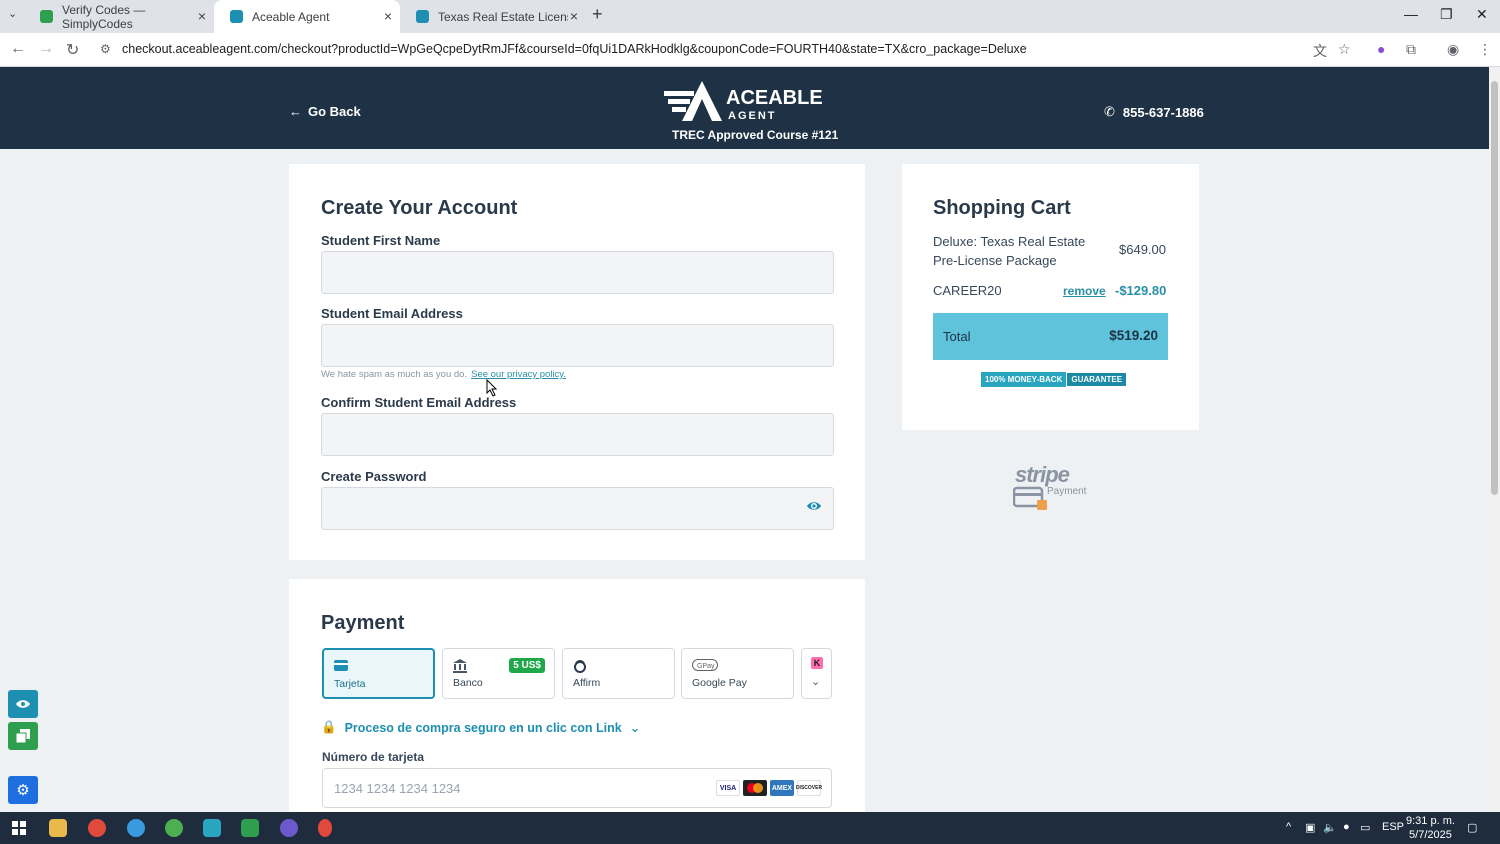 This screenshot has width=1500, height=844. I want to click on email-label: Student Email Address, so click(392, 313).